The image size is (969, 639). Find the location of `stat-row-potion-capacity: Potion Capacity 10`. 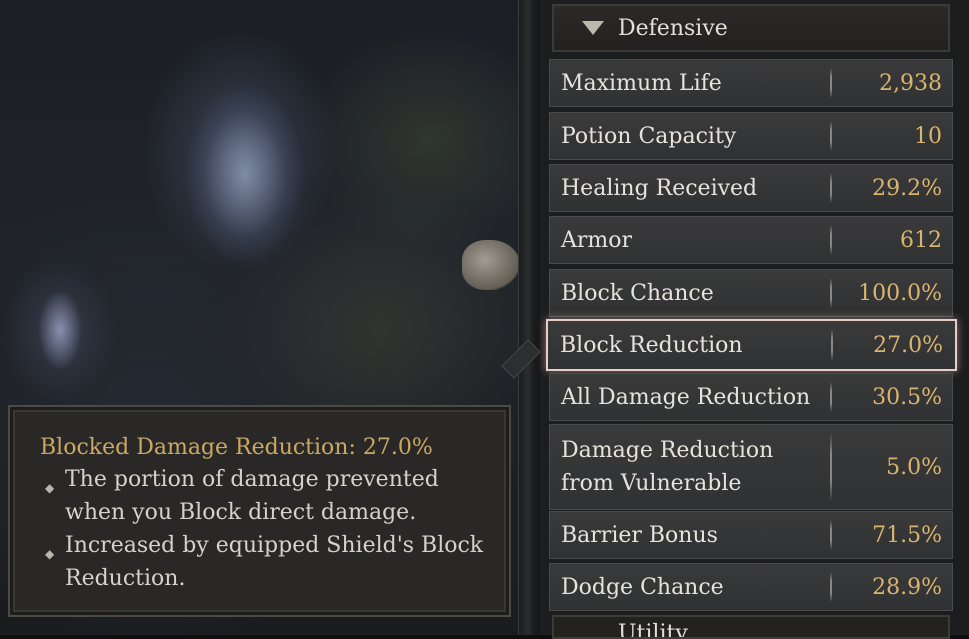

stat-row-potion-capacity: Potion Capacity 10 is located at coordinates (751, 136).